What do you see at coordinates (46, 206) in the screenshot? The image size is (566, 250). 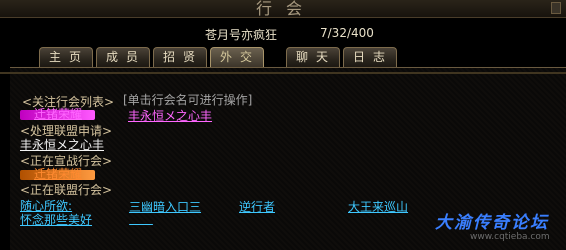 I see `allied-guild-1: 随心所欲:` at bounding box center [46, 206].